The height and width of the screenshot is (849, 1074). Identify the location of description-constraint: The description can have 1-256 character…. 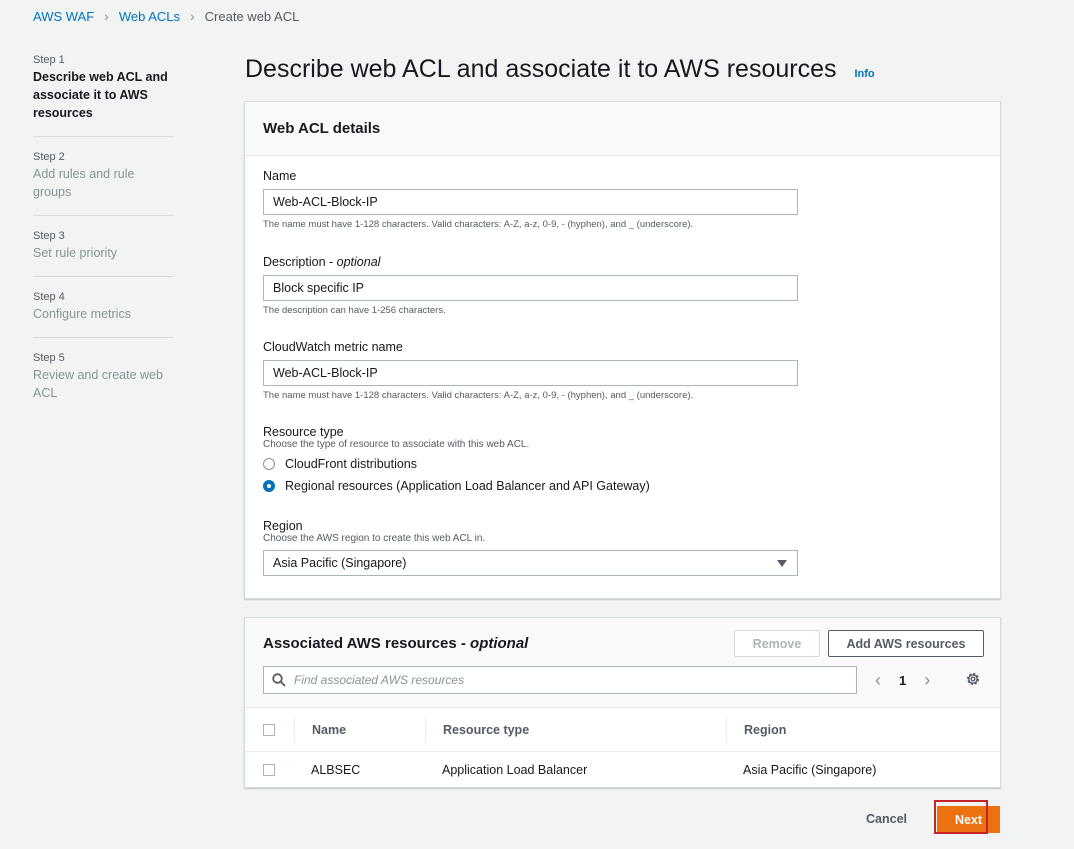
(354, 310).